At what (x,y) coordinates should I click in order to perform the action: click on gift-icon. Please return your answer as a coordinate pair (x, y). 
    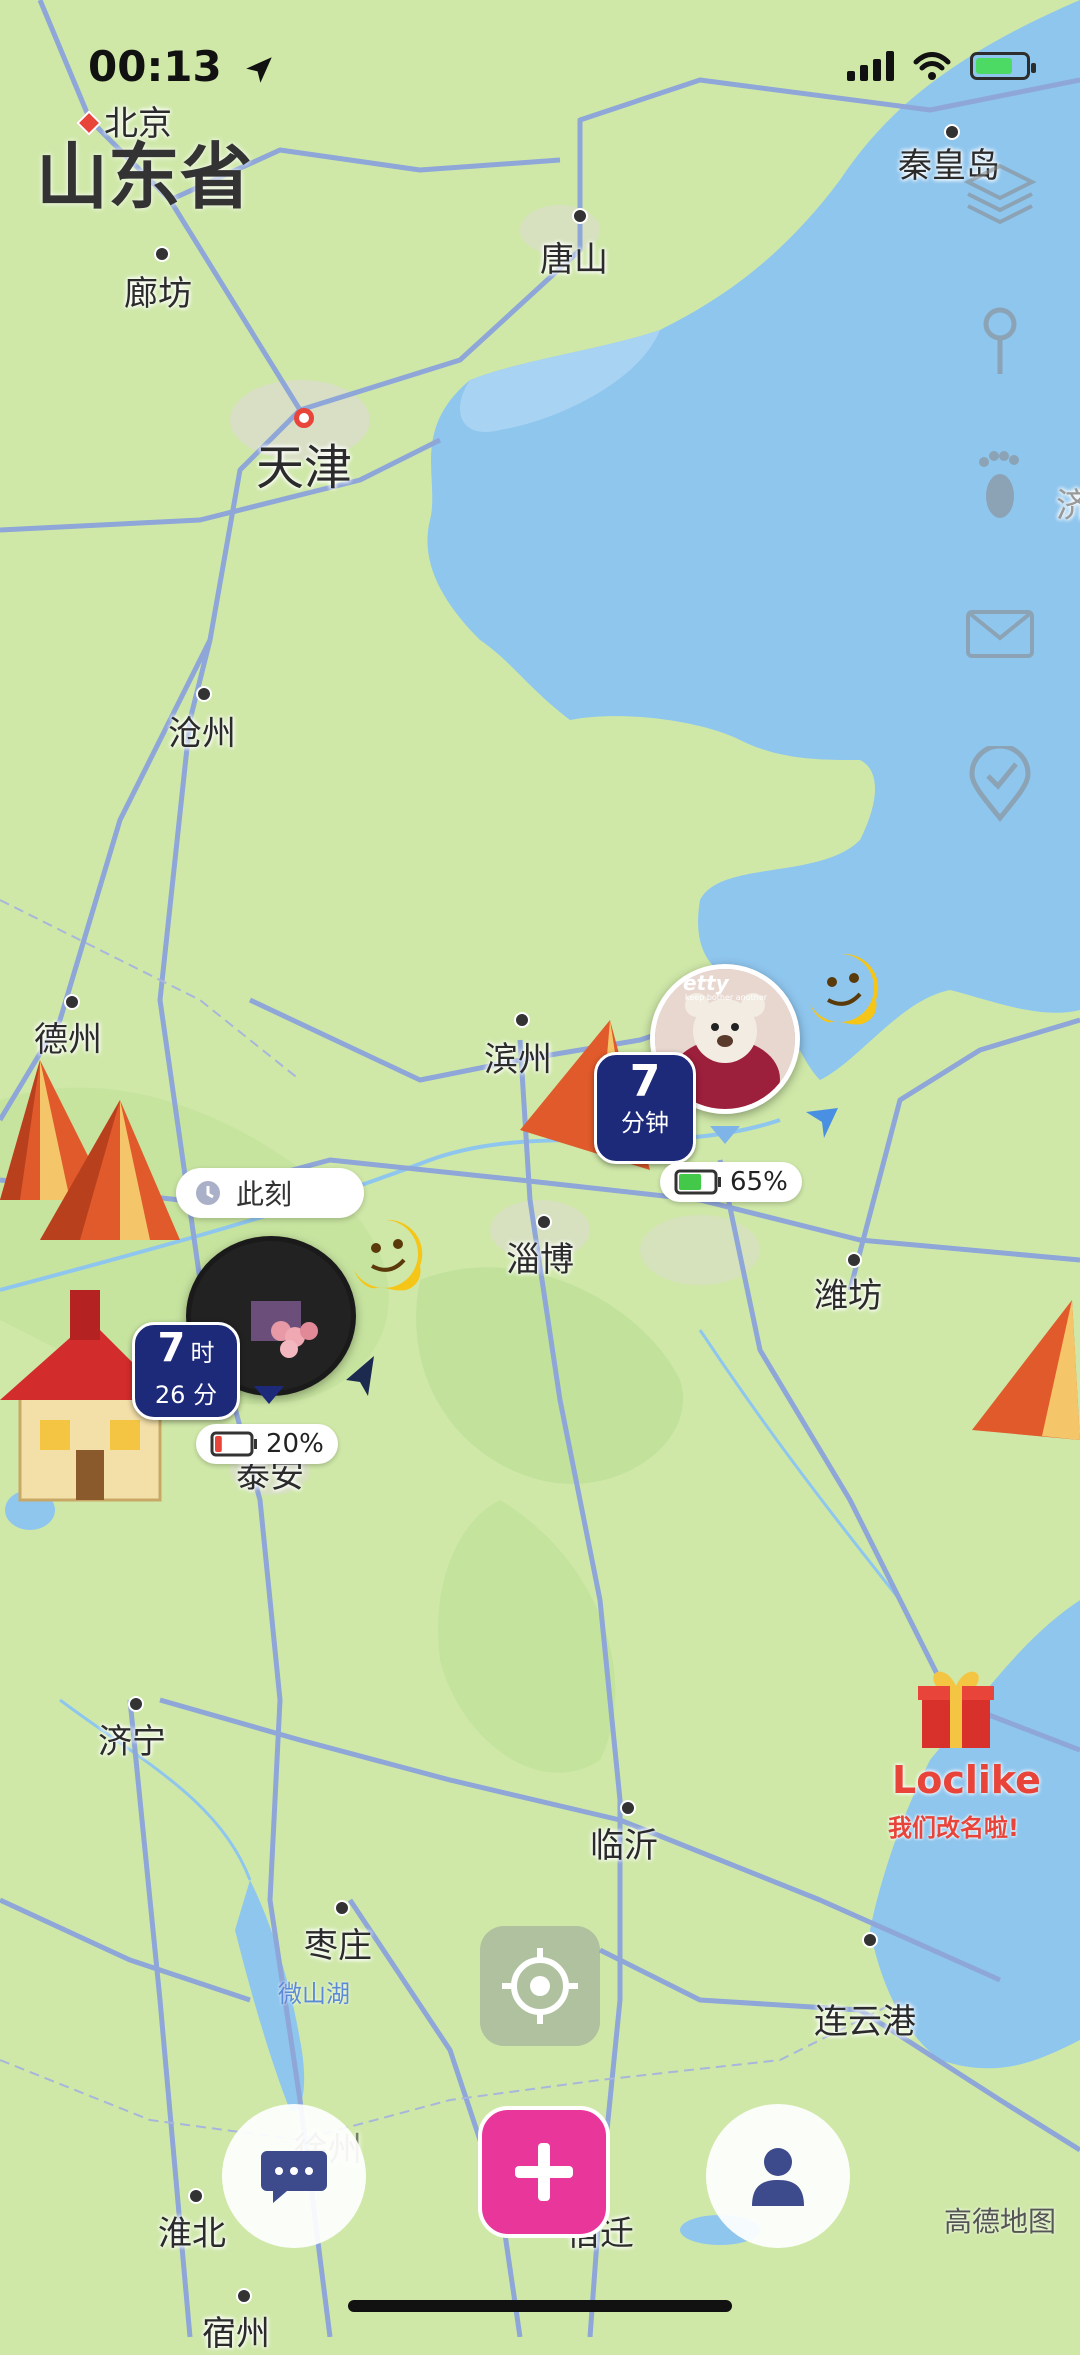
    Looking at the image, I should click on (956, 1709).